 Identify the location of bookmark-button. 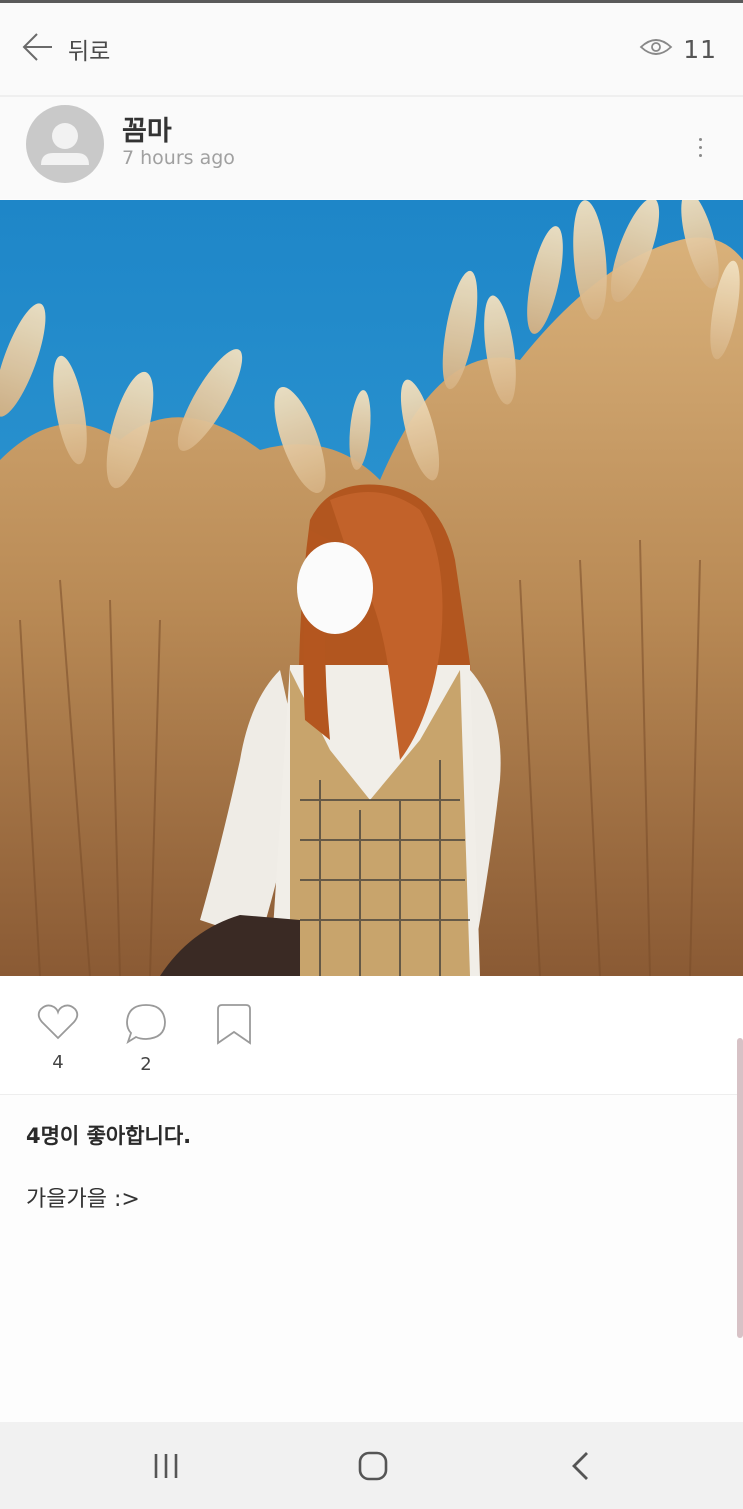
(234, 1026).